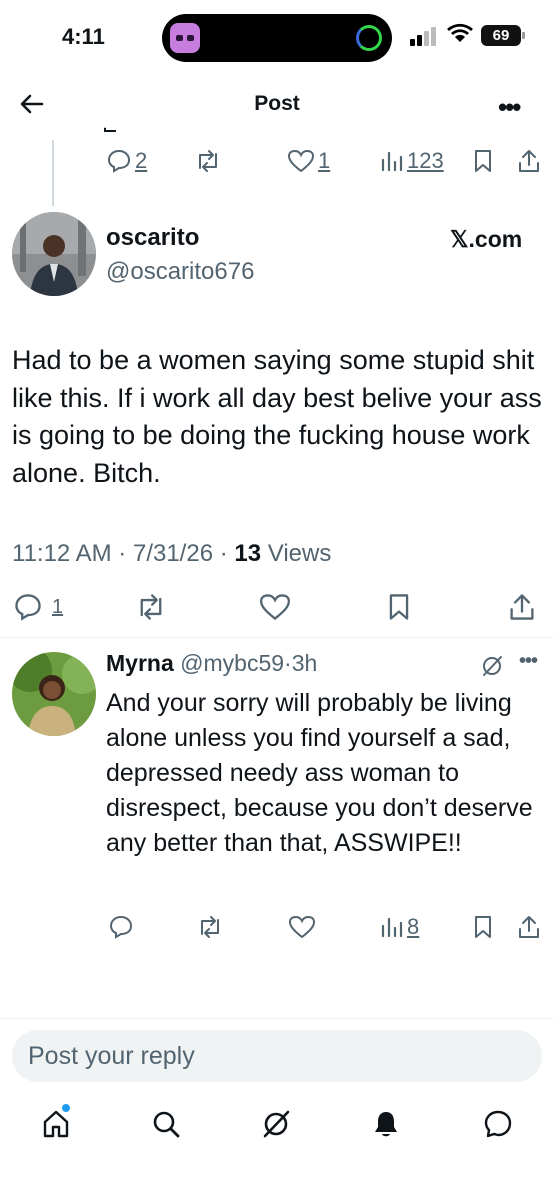 The width and height of the screenshot is (554, 1200). I want to click on reply-header: Myrna @mybc59·3h, so click(211, 663).